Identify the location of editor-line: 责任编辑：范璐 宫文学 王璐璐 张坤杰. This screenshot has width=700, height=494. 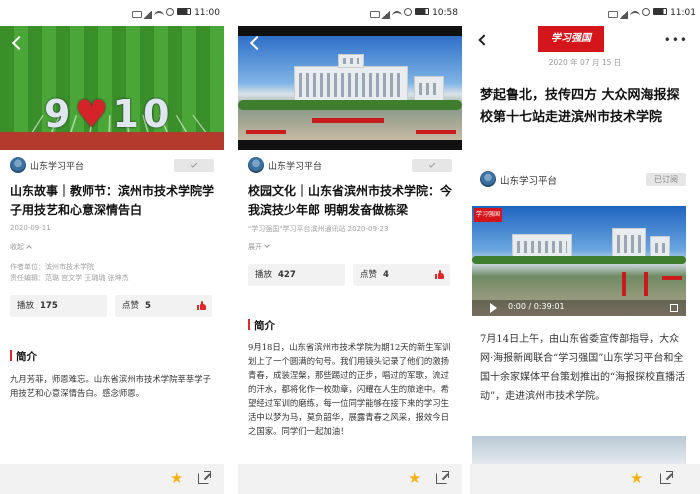
(69, 278).